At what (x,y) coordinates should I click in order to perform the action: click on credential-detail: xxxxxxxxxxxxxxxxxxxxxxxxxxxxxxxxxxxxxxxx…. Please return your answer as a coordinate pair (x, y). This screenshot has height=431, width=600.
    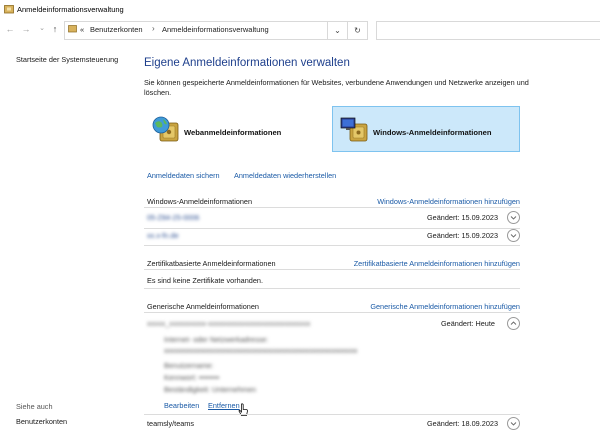
    Looking at the image, I should click on (261, 350).